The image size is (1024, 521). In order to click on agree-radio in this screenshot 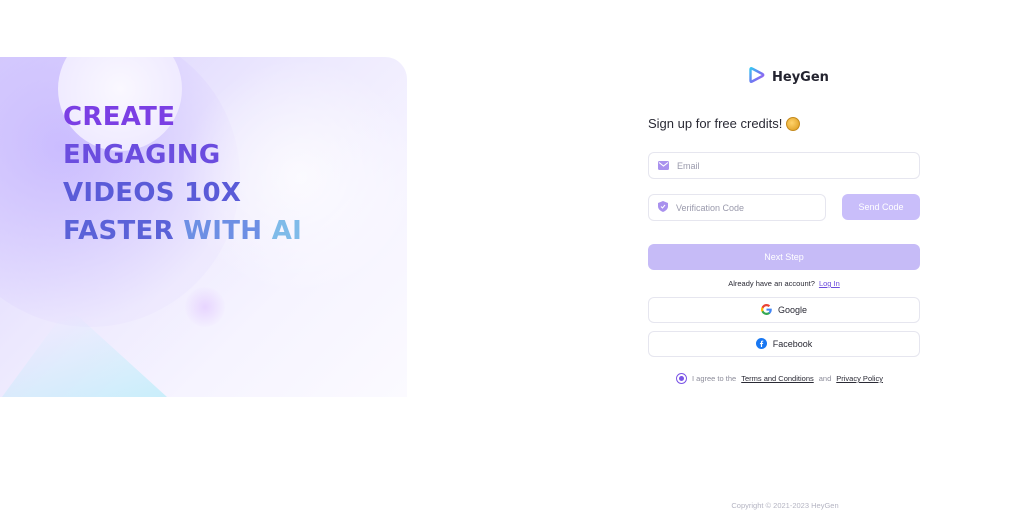, I will do `click(681, 378)`.